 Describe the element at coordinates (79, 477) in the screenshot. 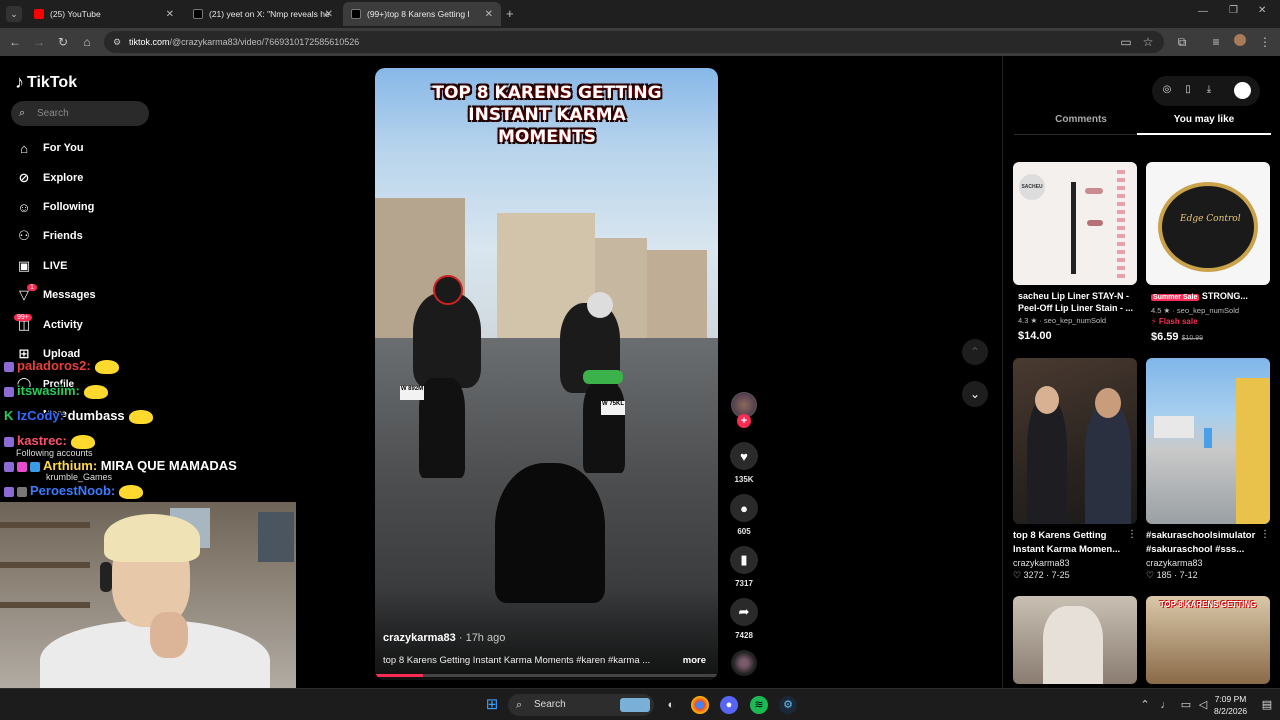

I see `following-account-item: krumble_Games` at that location.